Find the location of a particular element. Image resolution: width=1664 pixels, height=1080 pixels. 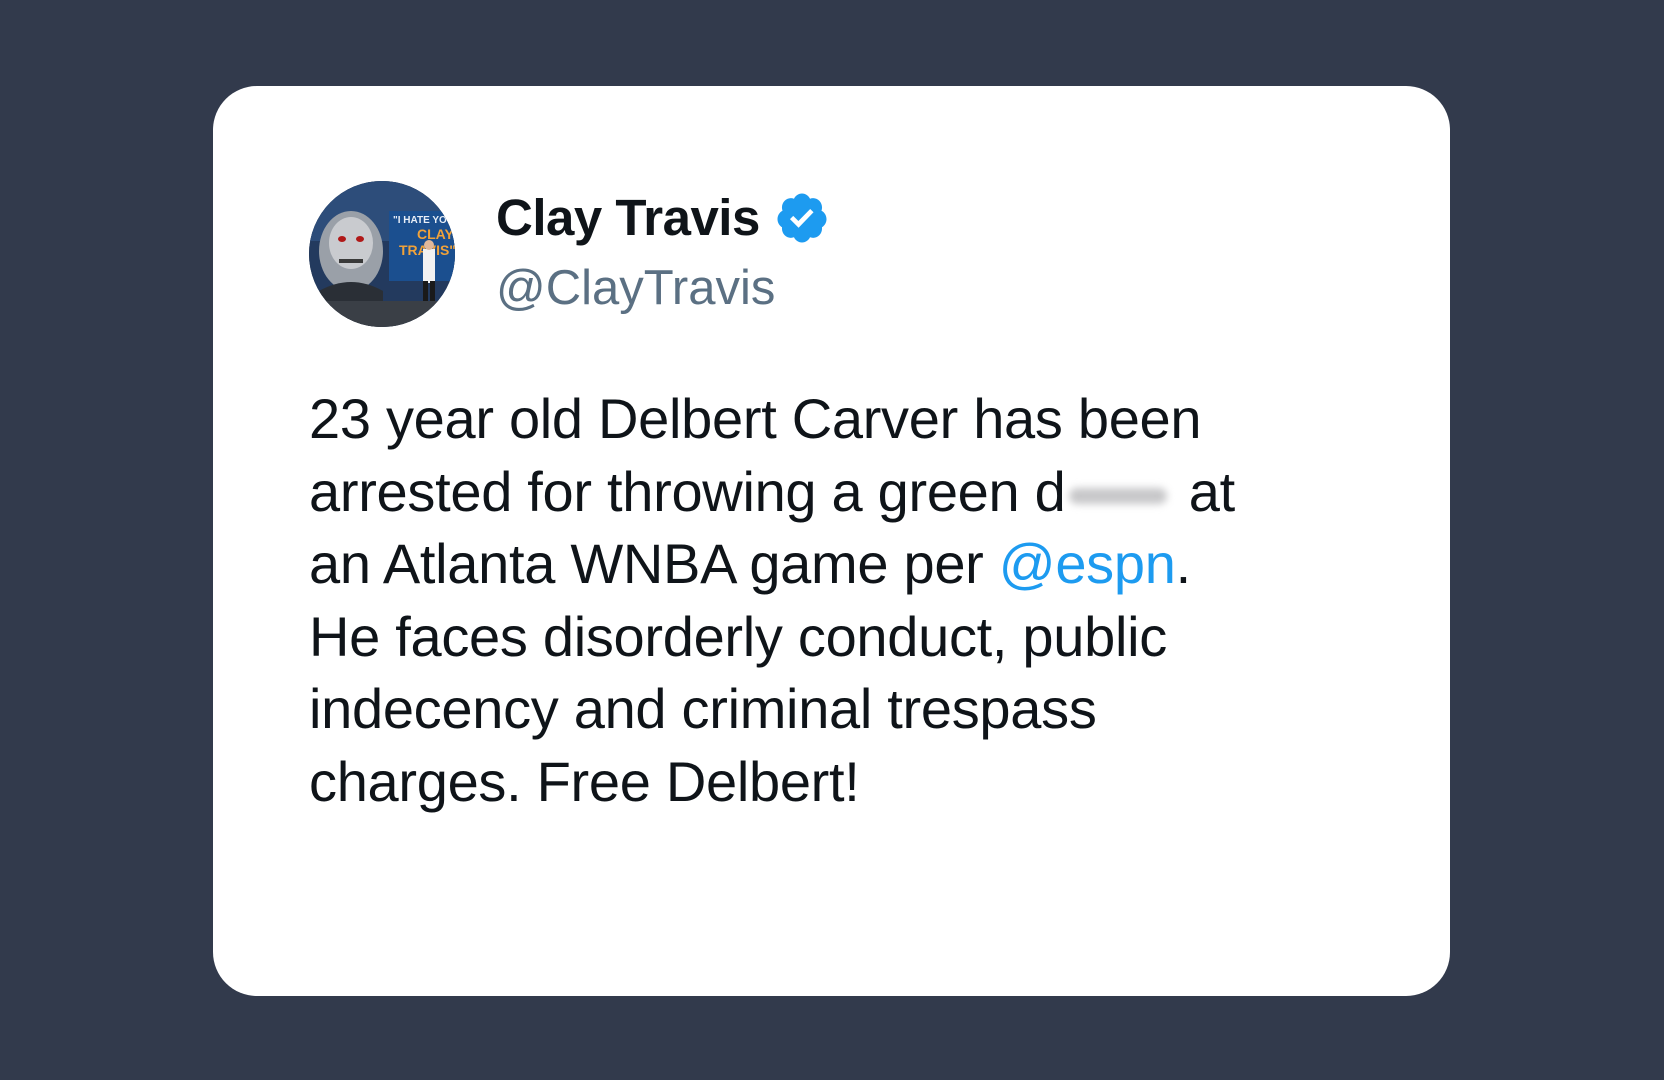

tweet-line-3-end: . is located at coordinates (1183, 563).